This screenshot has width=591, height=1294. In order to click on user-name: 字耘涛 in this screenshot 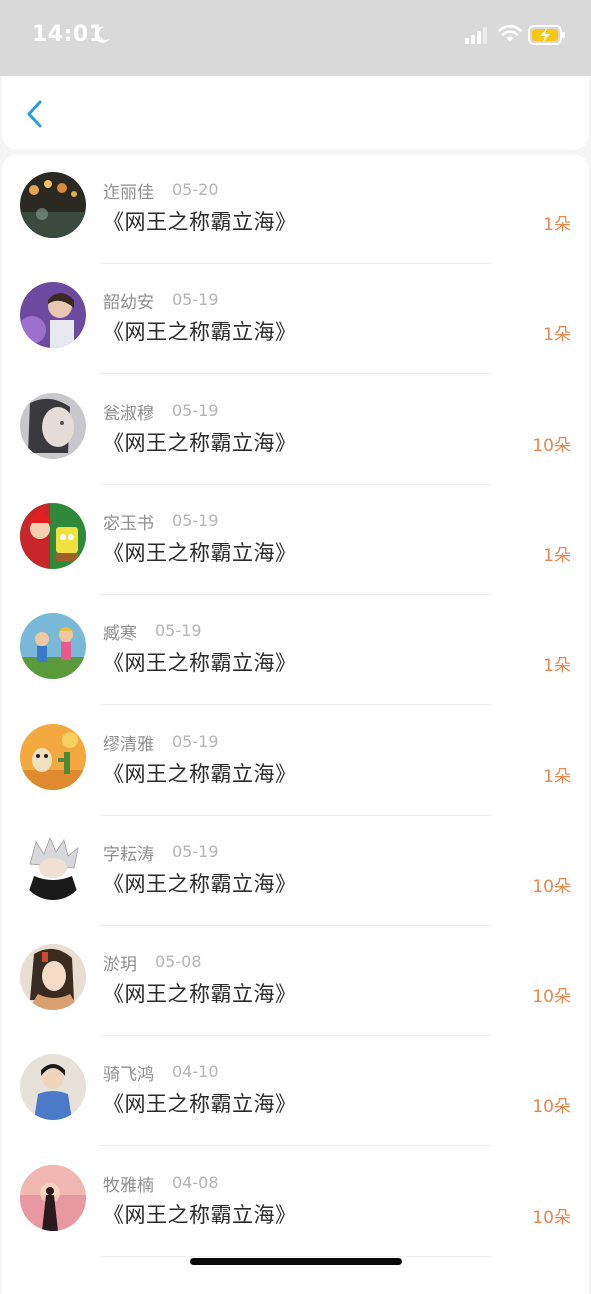, I will do `click(128, 854)`.